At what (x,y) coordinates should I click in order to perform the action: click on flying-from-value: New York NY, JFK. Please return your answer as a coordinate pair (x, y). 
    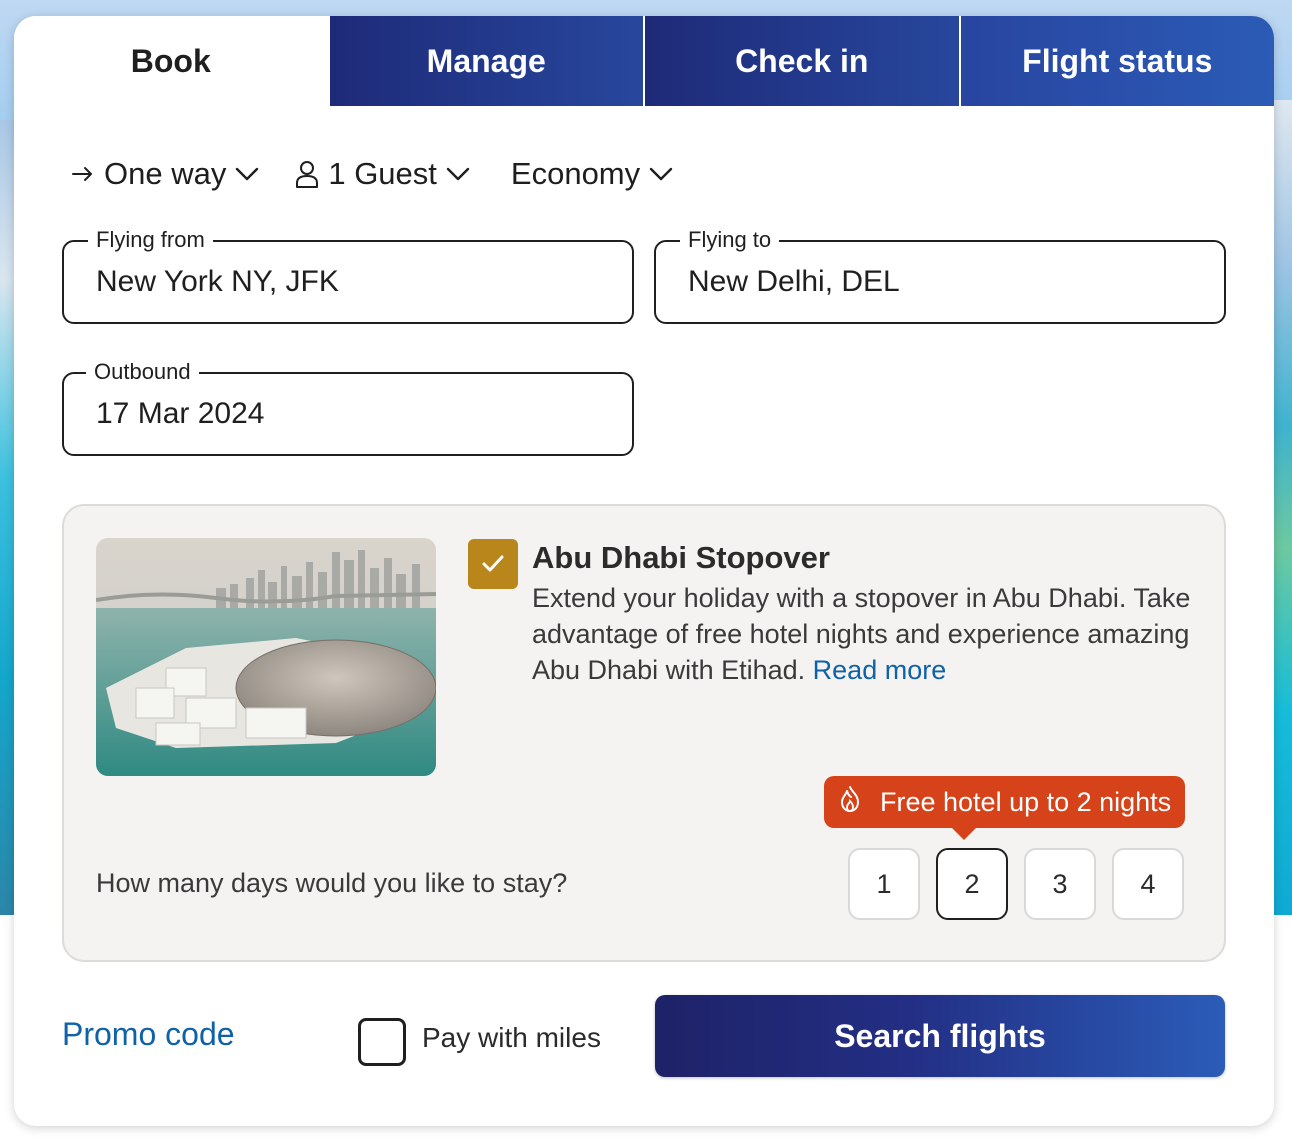
    Looking at the image, I should click on (217, 281).